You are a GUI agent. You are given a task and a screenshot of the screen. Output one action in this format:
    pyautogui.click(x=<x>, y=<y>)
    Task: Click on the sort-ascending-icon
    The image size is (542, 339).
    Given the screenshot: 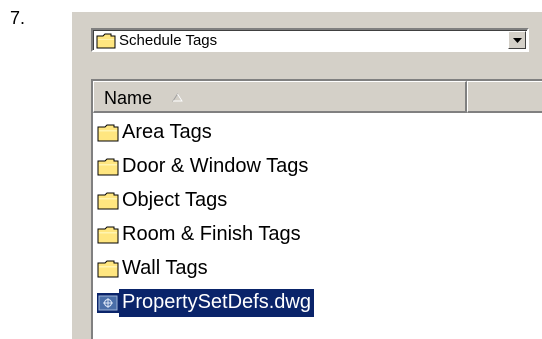 What is the action you would take?
    pyautogui.click(x=177, y=97)
    